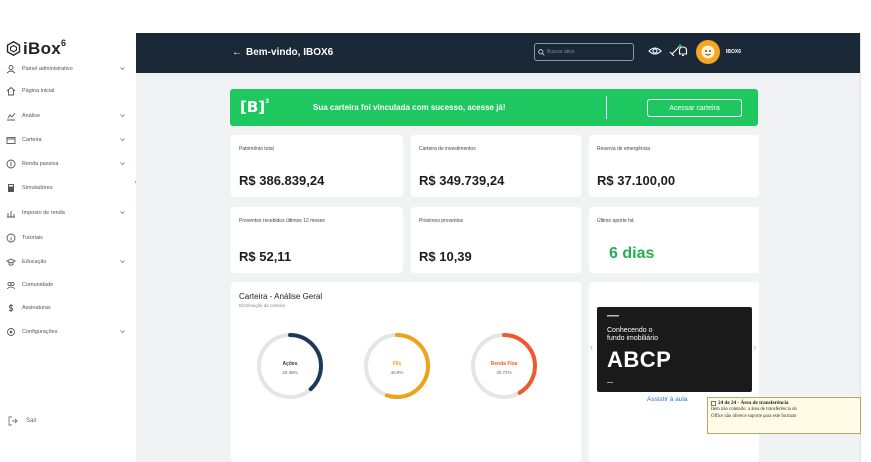  Describe the element at coordinates (68, 332) in the screenshot. I see `sidebar-item: Configurações` at that location.